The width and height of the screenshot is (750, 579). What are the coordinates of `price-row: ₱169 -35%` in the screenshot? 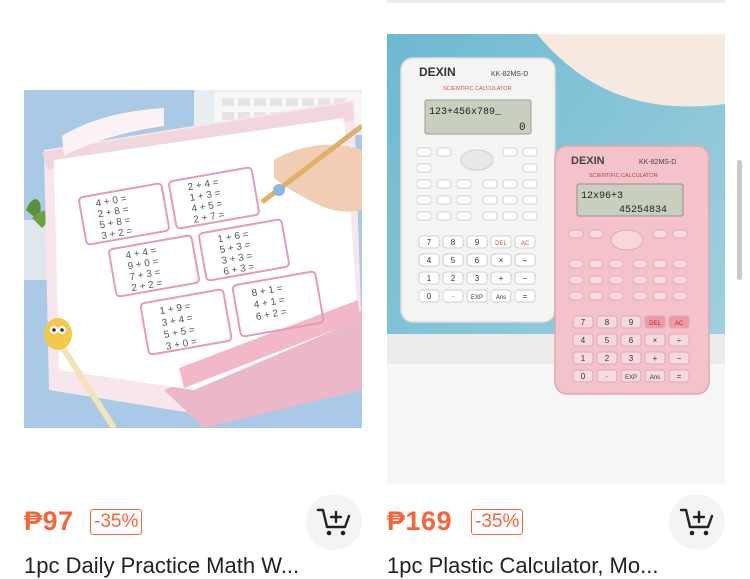 It's located at (556, 522).